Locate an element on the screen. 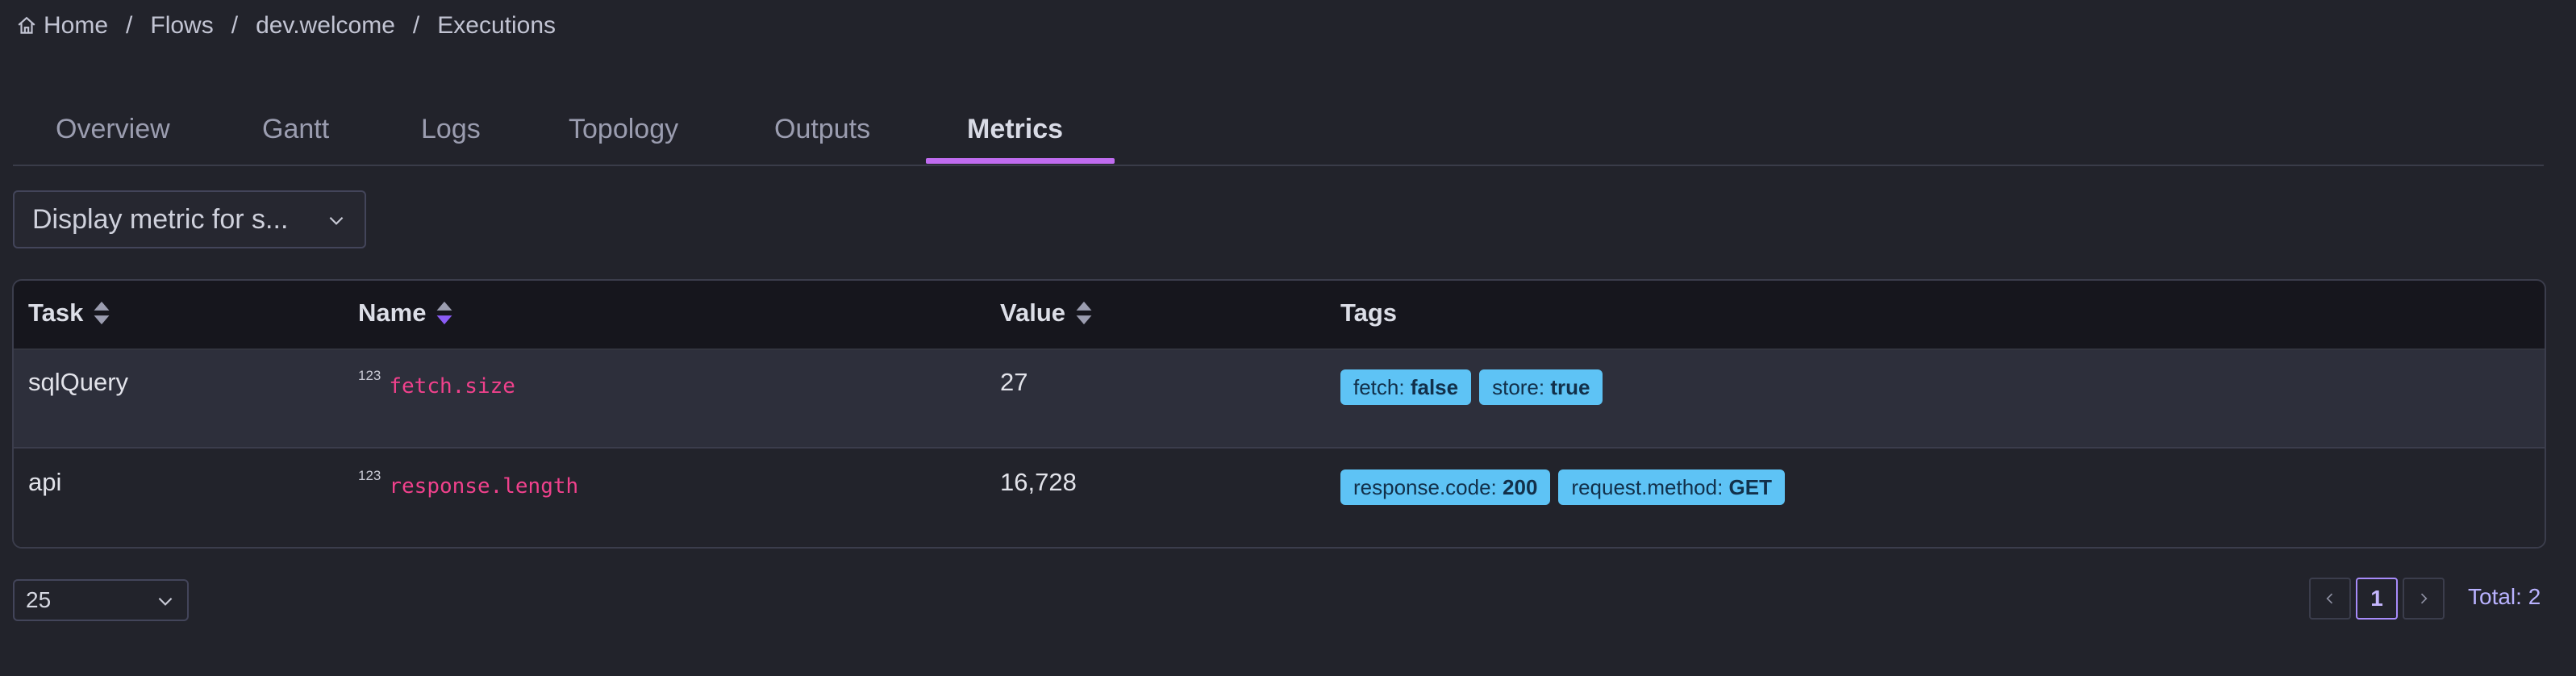 This screenshot has width=2576, height=676. previous-page-button is located at coordinates (2330, 599).